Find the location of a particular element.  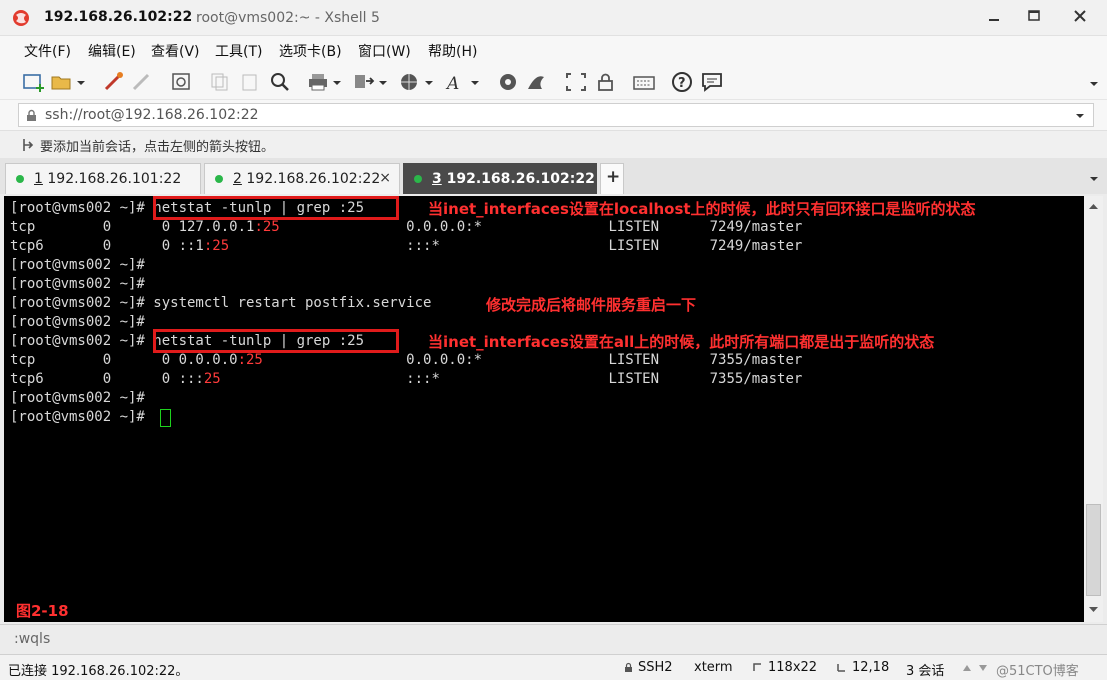

compose-bar: :wqls is located at coordinates (553, 639).